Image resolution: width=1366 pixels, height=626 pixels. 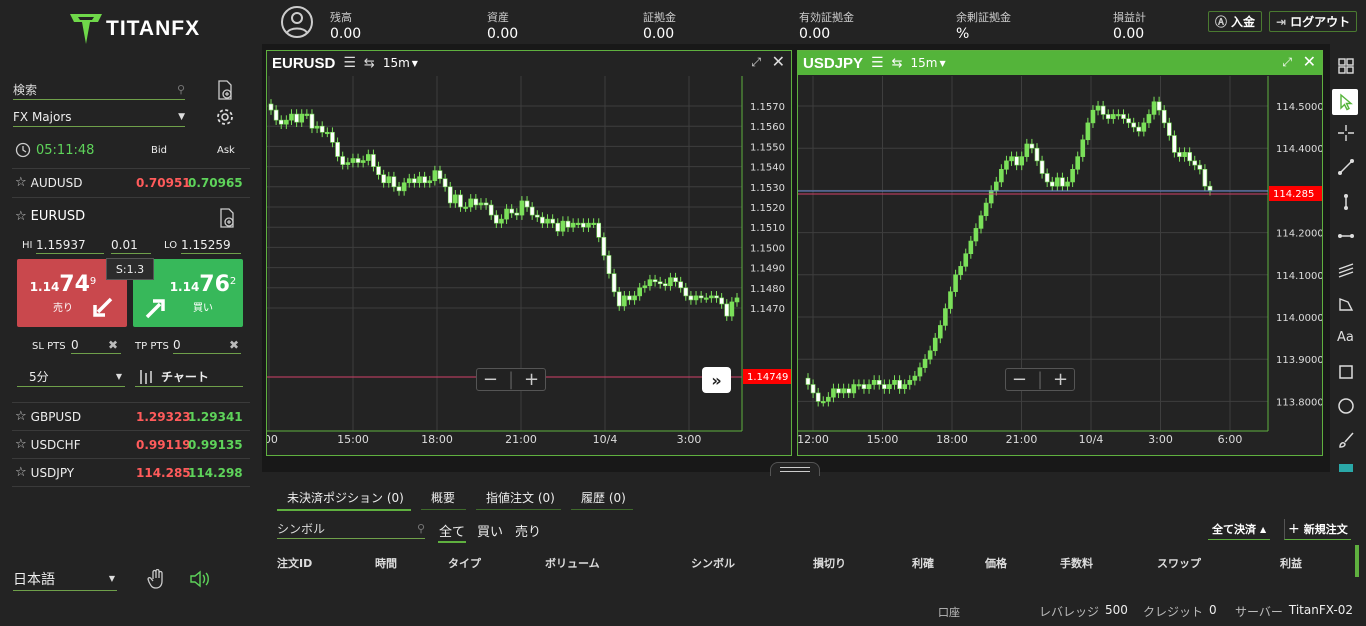 I want to click on watchlist-select: FX Majors ▼, so click(x=99, y=117).